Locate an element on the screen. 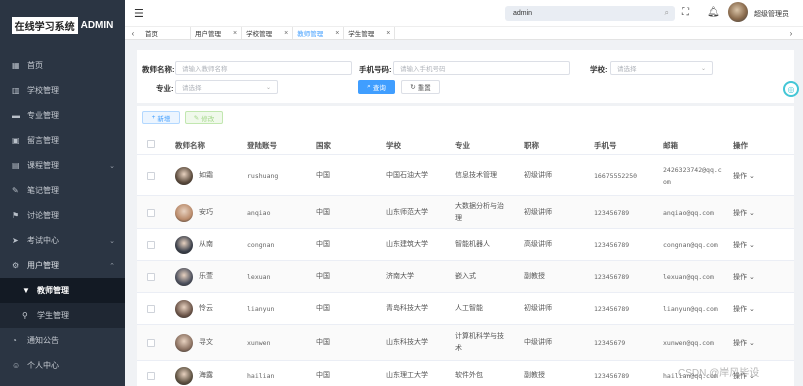 The image size is (803, 386). fullscreen-icon: ⛶ is located at coordinates (685, 12).